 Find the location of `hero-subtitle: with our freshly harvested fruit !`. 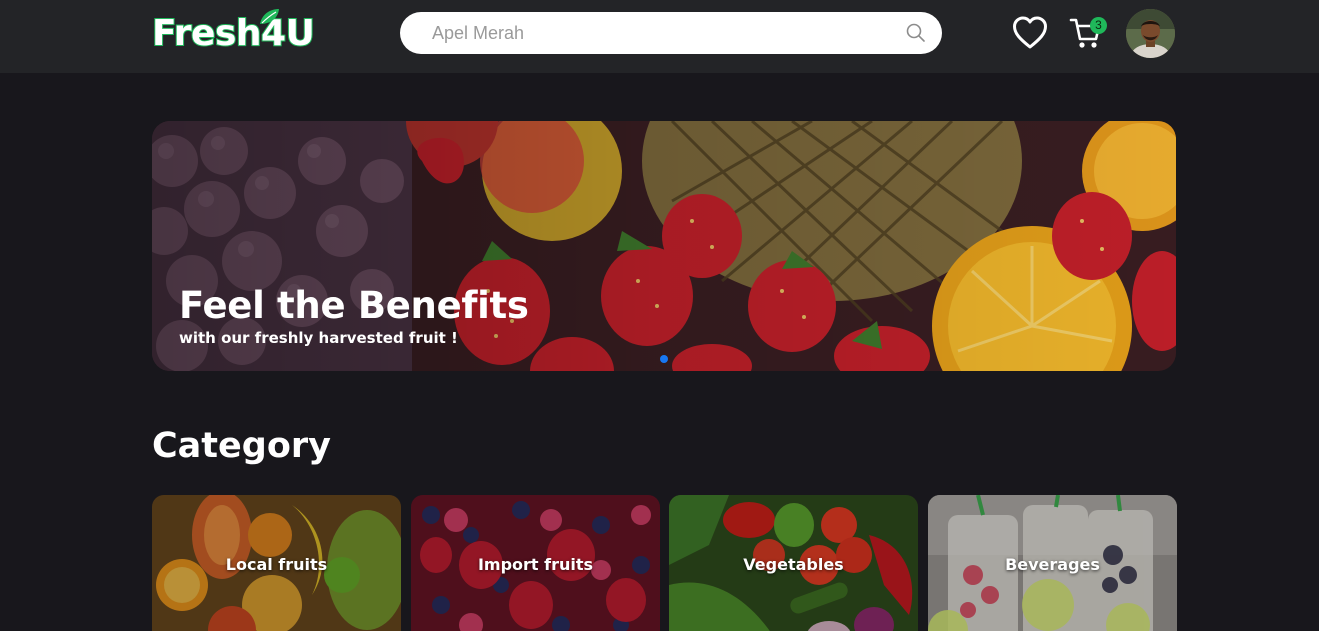

hero-subtitle: with our freshly harvested fruit ! is located at coordinates (318, 338).